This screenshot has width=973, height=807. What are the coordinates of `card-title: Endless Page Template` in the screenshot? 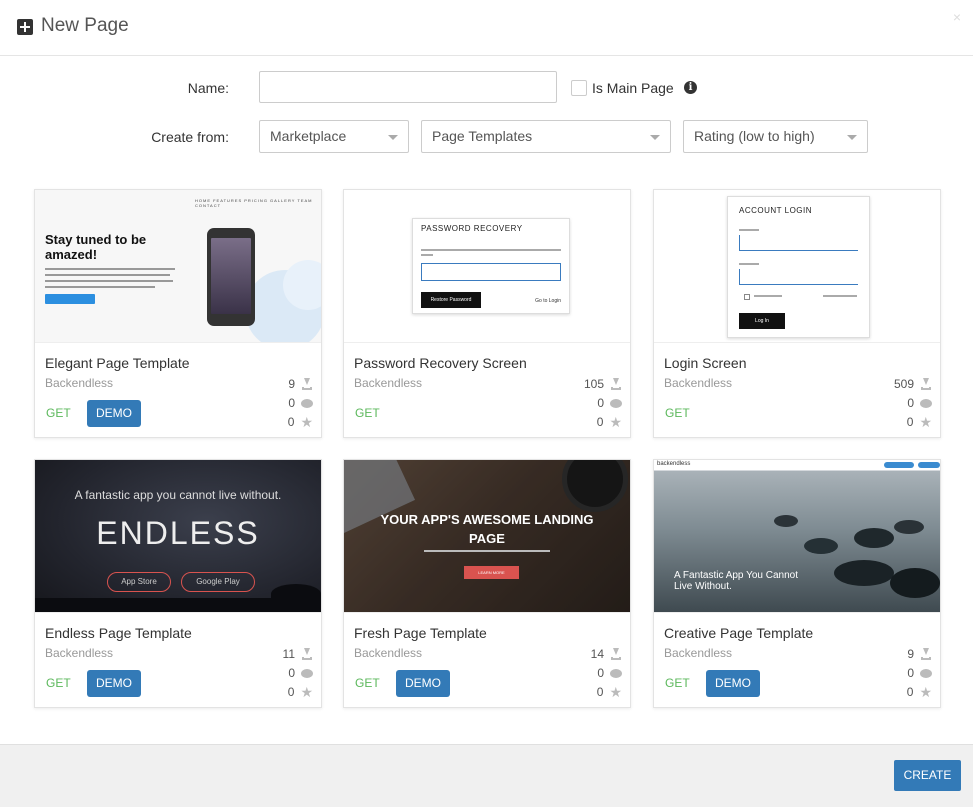 It's located at (118, 633).